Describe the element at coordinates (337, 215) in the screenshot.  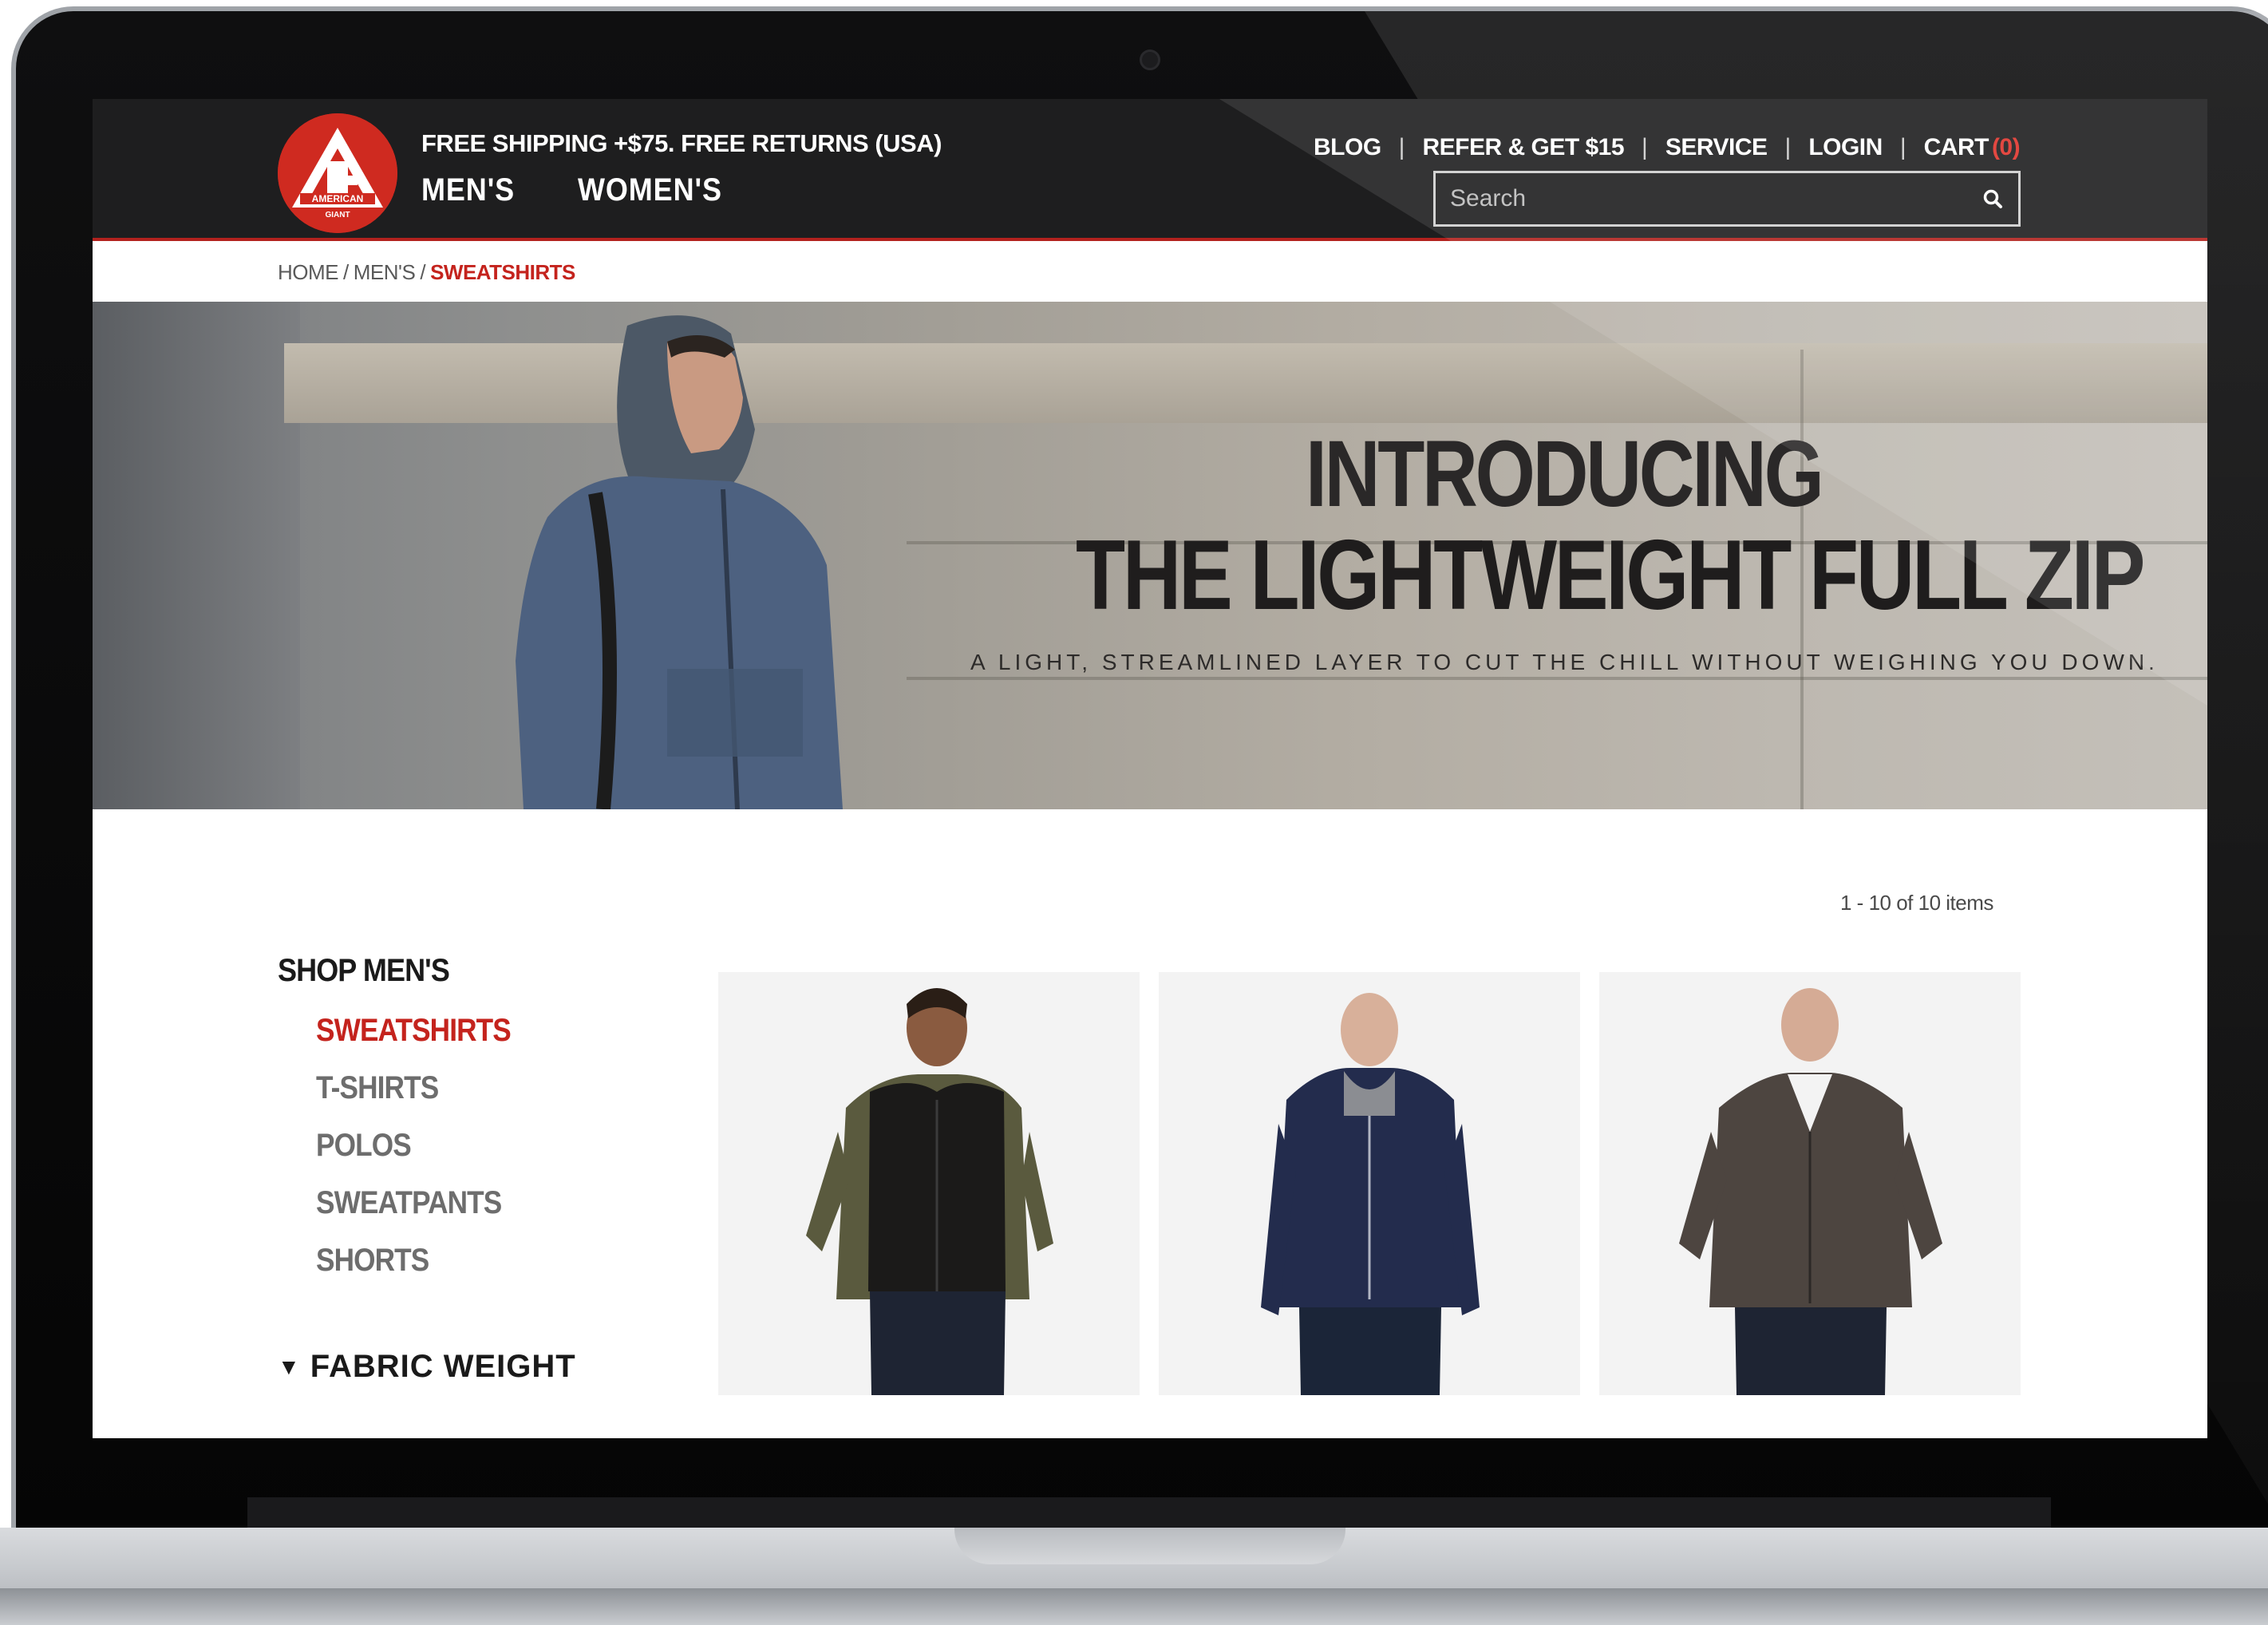
I see `svg-text: GIANT` at that location.